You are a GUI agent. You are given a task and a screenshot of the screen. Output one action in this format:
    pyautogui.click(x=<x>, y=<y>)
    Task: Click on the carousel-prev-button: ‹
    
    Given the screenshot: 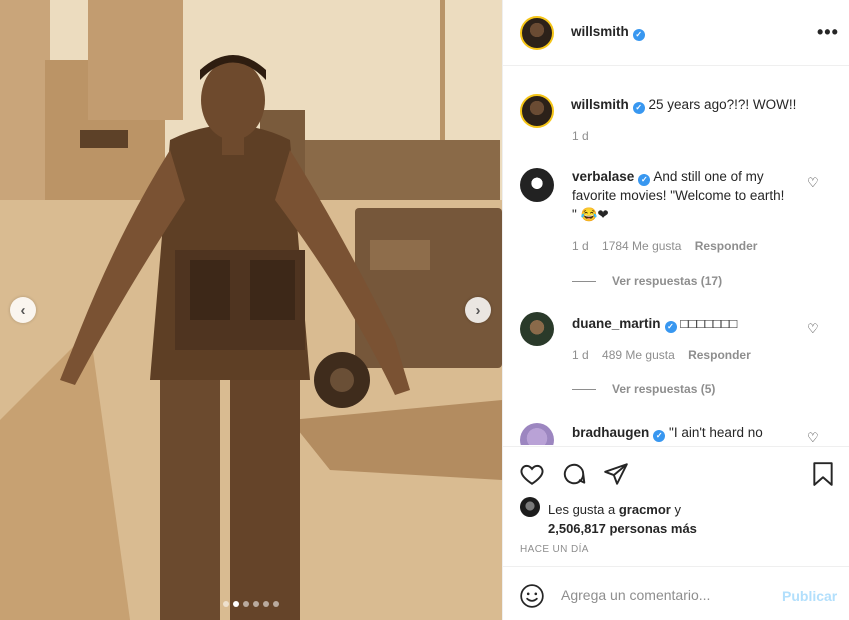 What is the action you would take?
    pyautogui.click(x=23, y=310)
    